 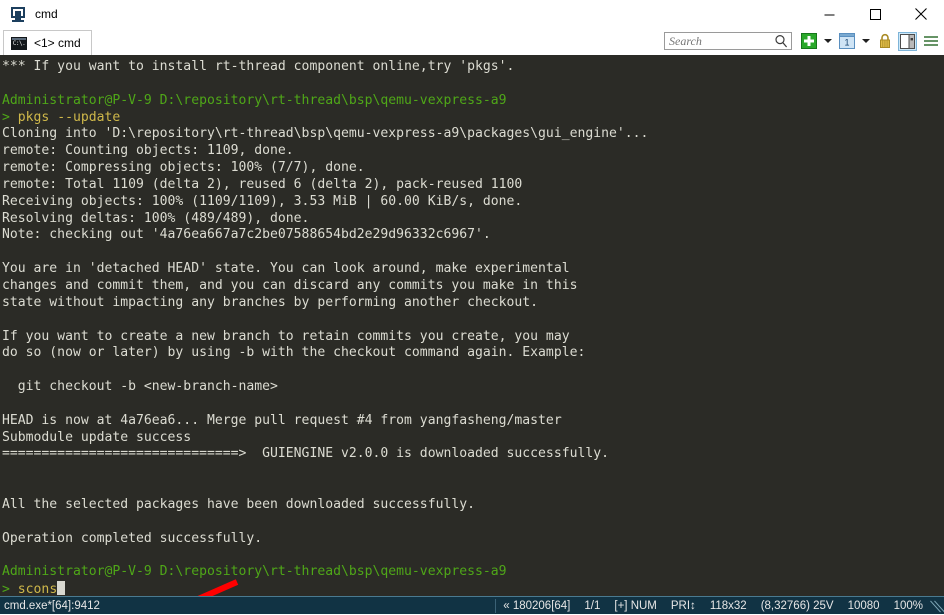 What do you see at coordinates (717, 41) in the screenshot?
I see `search-input` at bounding box center [717, 41].